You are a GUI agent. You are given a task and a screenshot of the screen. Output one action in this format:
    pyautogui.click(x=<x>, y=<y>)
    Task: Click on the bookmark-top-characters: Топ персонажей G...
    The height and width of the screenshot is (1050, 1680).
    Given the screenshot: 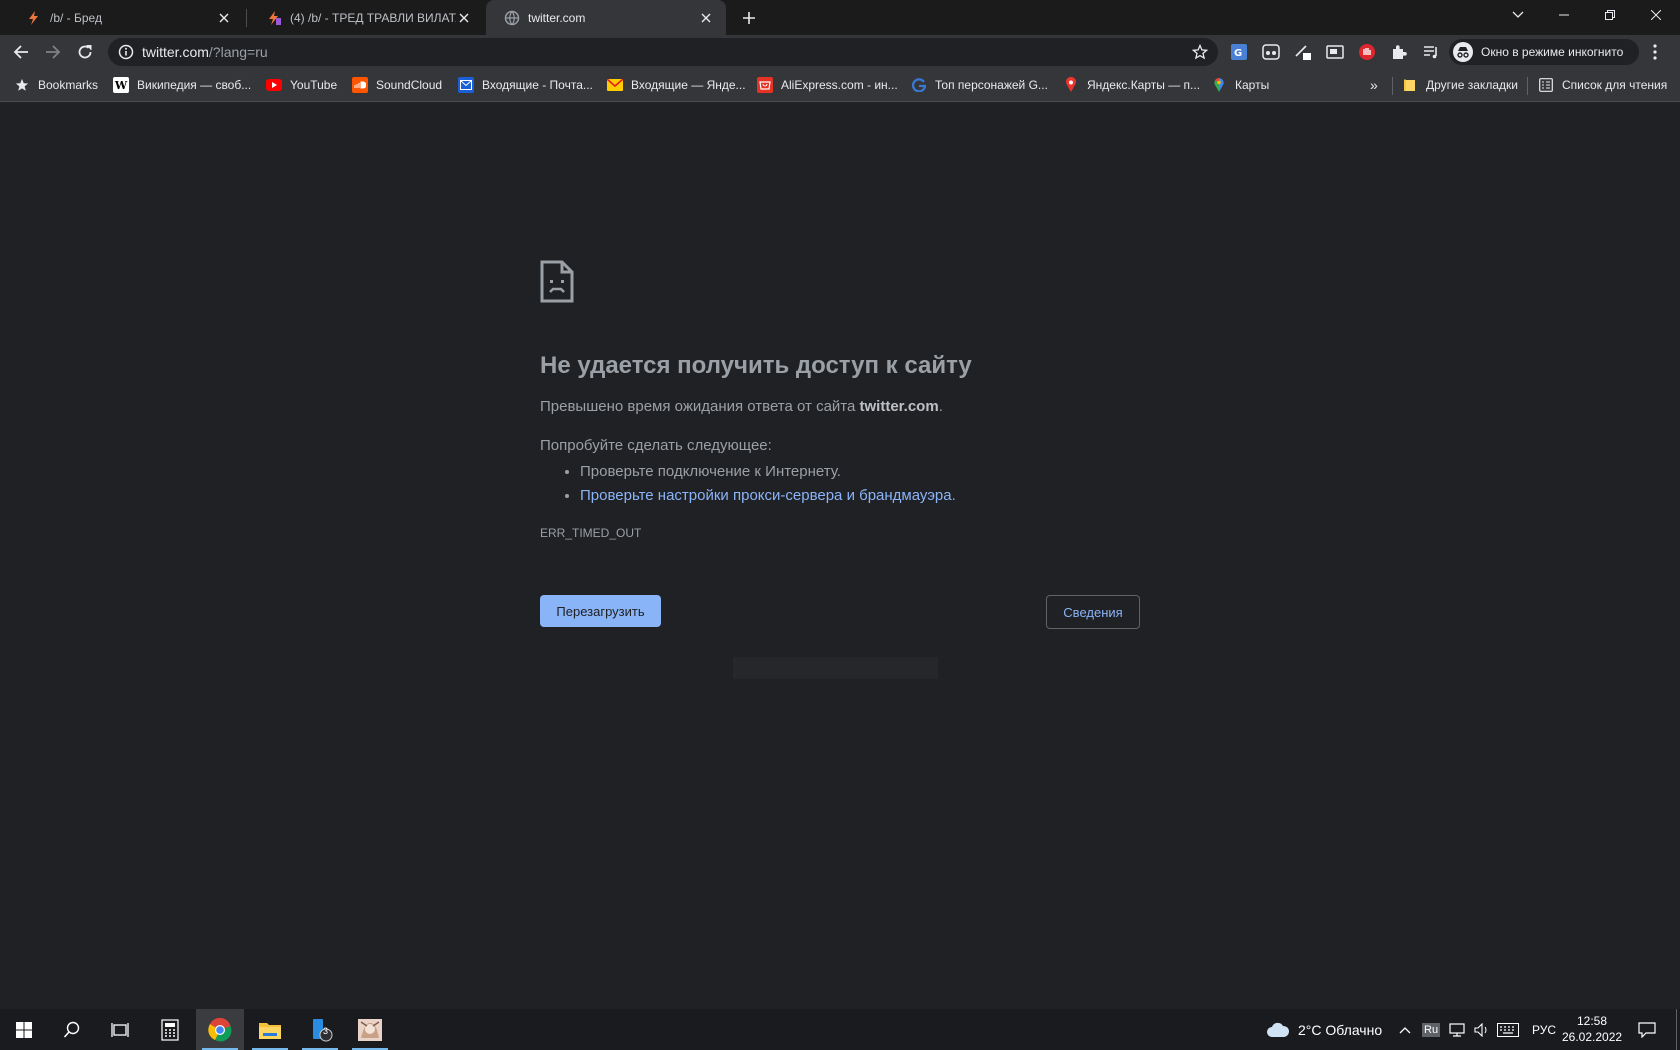 What is the action you would take?
    pyautogui.click(x=979, y=85)
    